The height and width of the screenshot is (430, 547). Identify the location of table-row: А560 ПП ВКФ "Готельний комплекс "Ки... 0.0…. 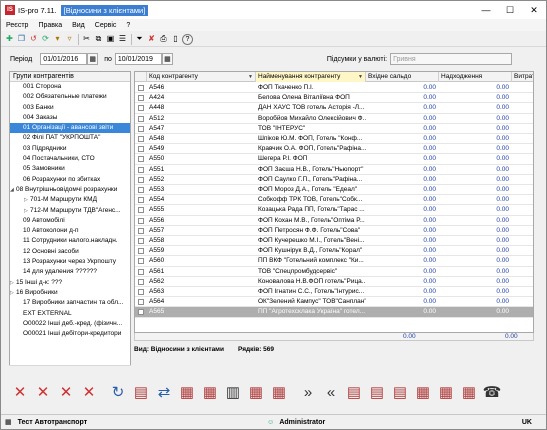
(334, 261).